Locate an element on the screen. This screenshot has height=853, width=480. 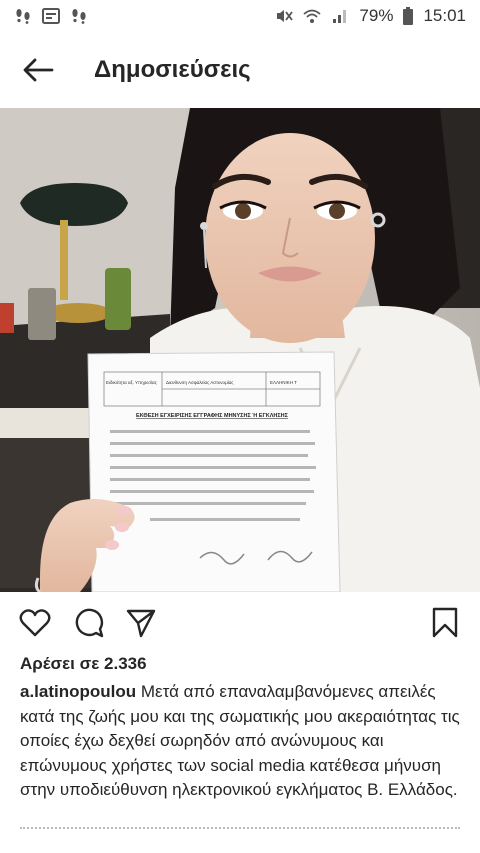
clock: 15:01 is located at coordinates (444, 15).